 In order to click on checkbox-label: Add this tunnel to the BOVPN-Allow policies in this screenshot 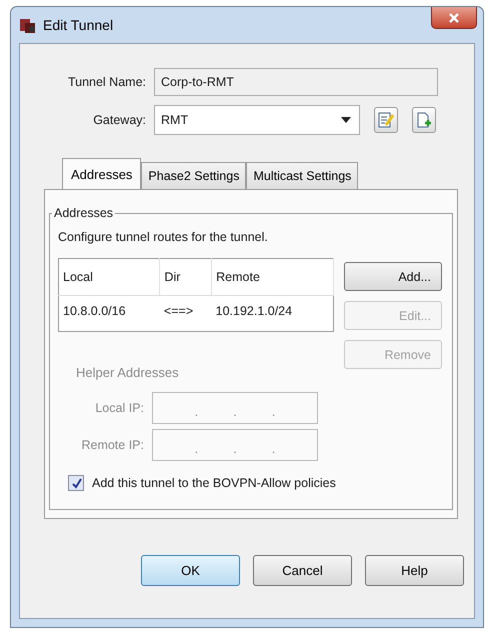, I will do `click(214, 483)`.